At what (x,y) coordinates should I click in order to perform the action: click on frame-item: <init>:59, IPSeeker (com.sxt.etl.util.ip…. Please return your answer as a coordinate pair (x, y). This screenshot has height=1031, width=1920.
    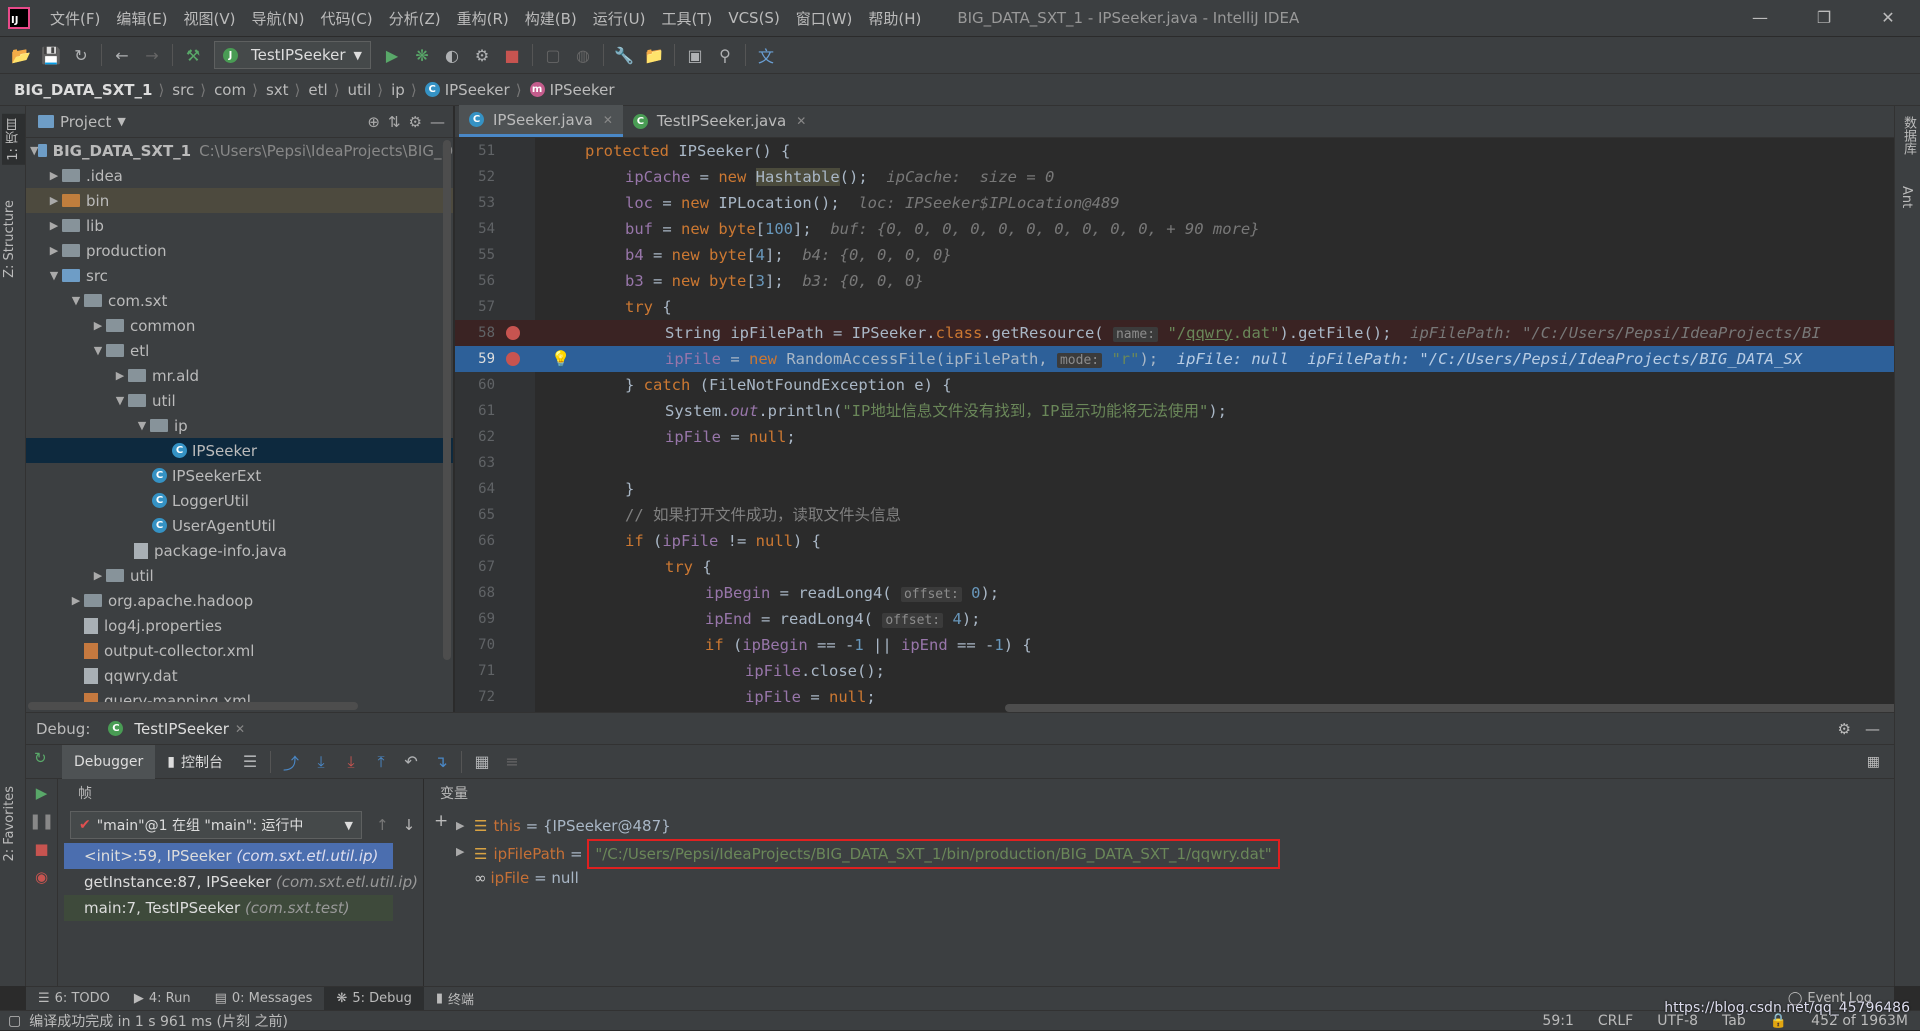
    Looking at the image, I should click on (228, 856).